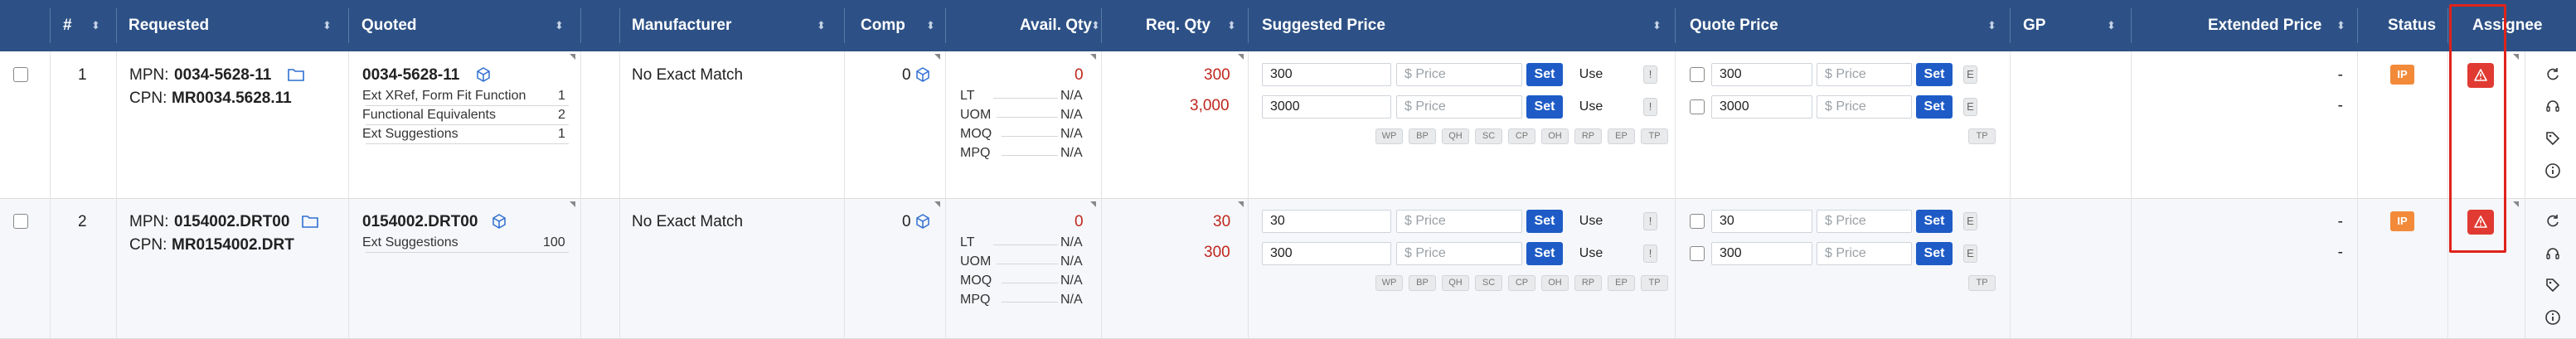 Image resolution: width=2576 pixels, height=339 pixels. Describe the element at coordinates (1323, 25) in the screenshot. I see `header-suggested-price: Suggested Price` at that location.